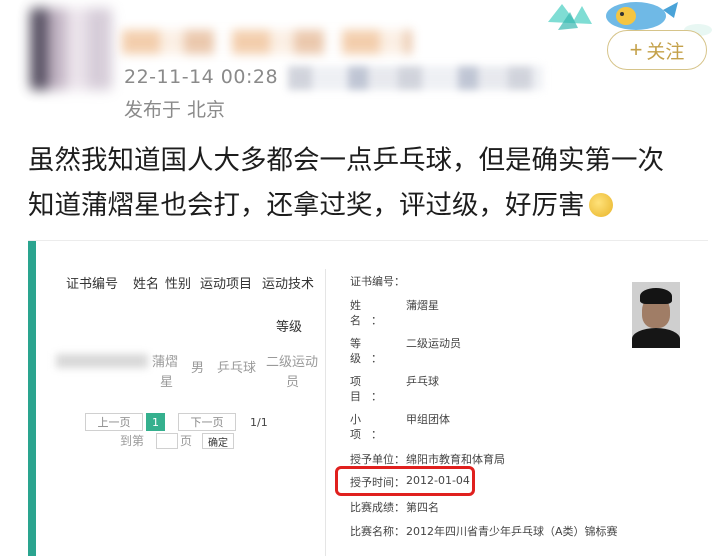 The width and height of the screenshot is (713, 556). What do you see at coordinates (267, 42) in the screenshot?
I see `username-blurred` at bounding box center [267, 42].